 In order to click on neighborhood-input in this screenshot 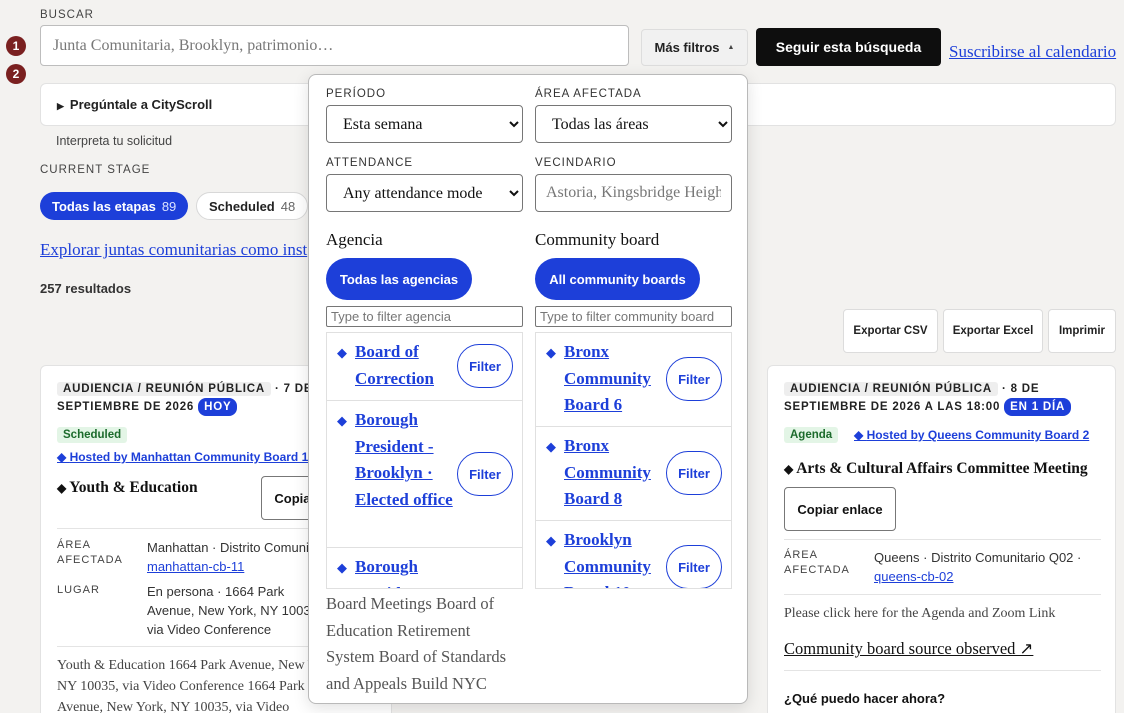, I will do `click(633, 193)`.